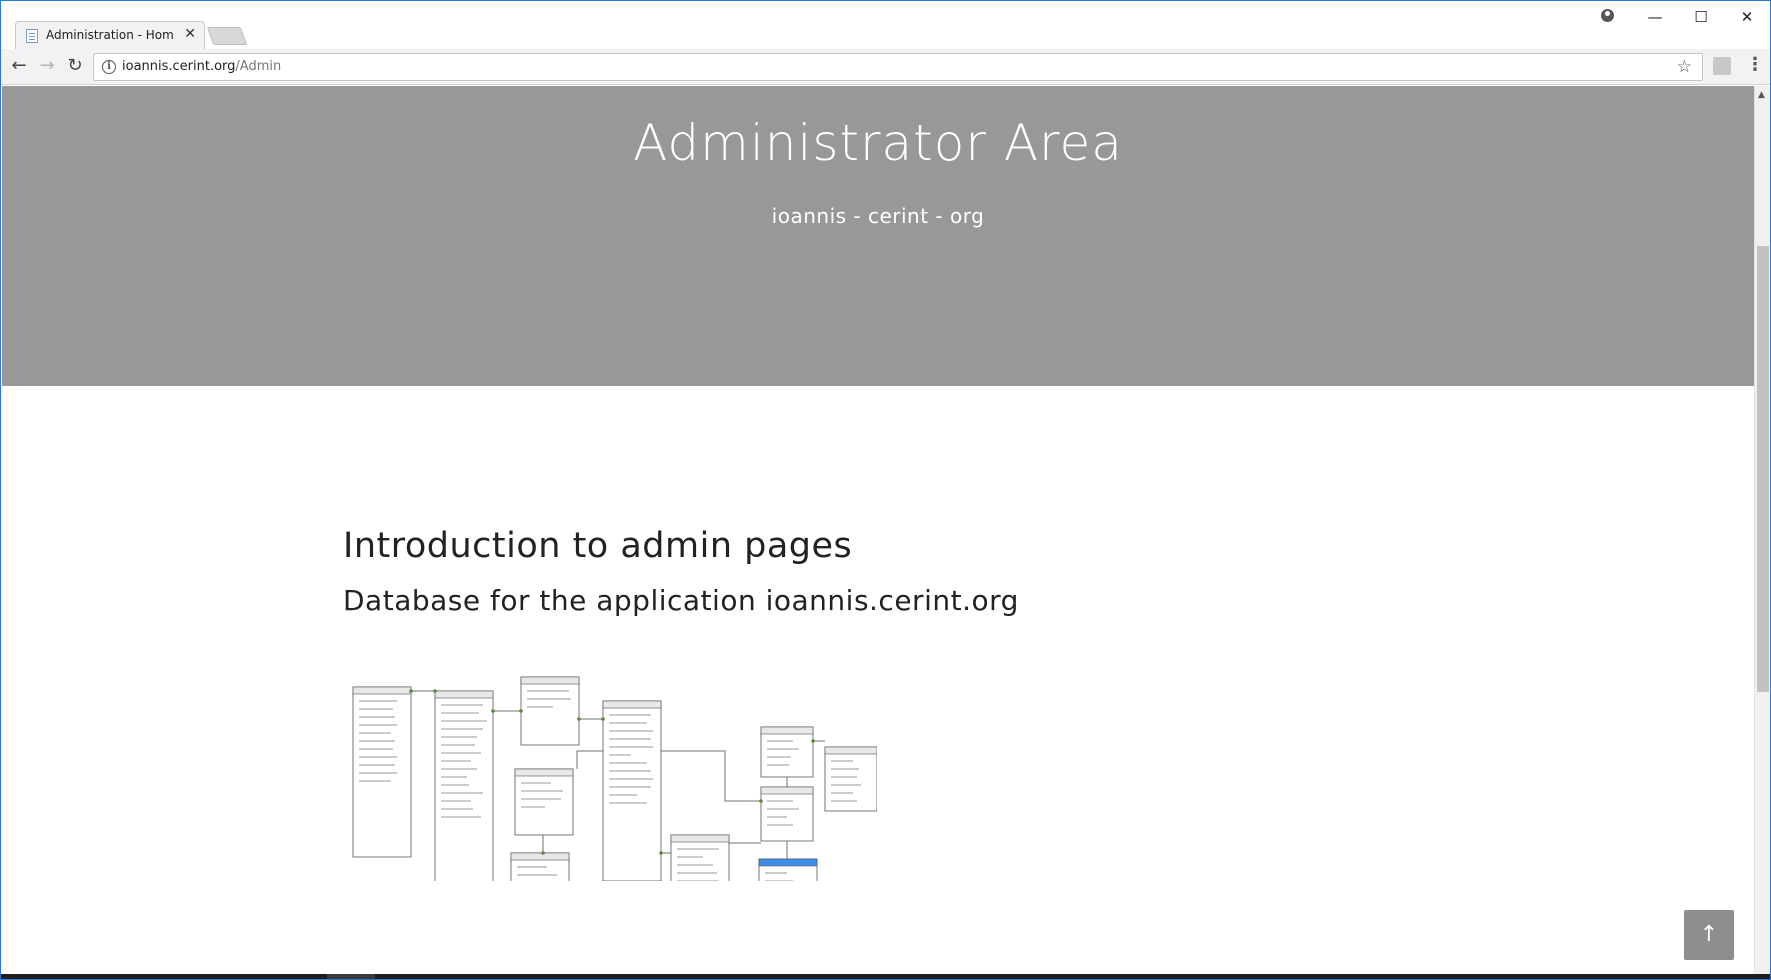  What do you see at coordinates (1763, 469) in the screenshot?
I see `scrollbar-thumb` at bounding box center [1763, 469].